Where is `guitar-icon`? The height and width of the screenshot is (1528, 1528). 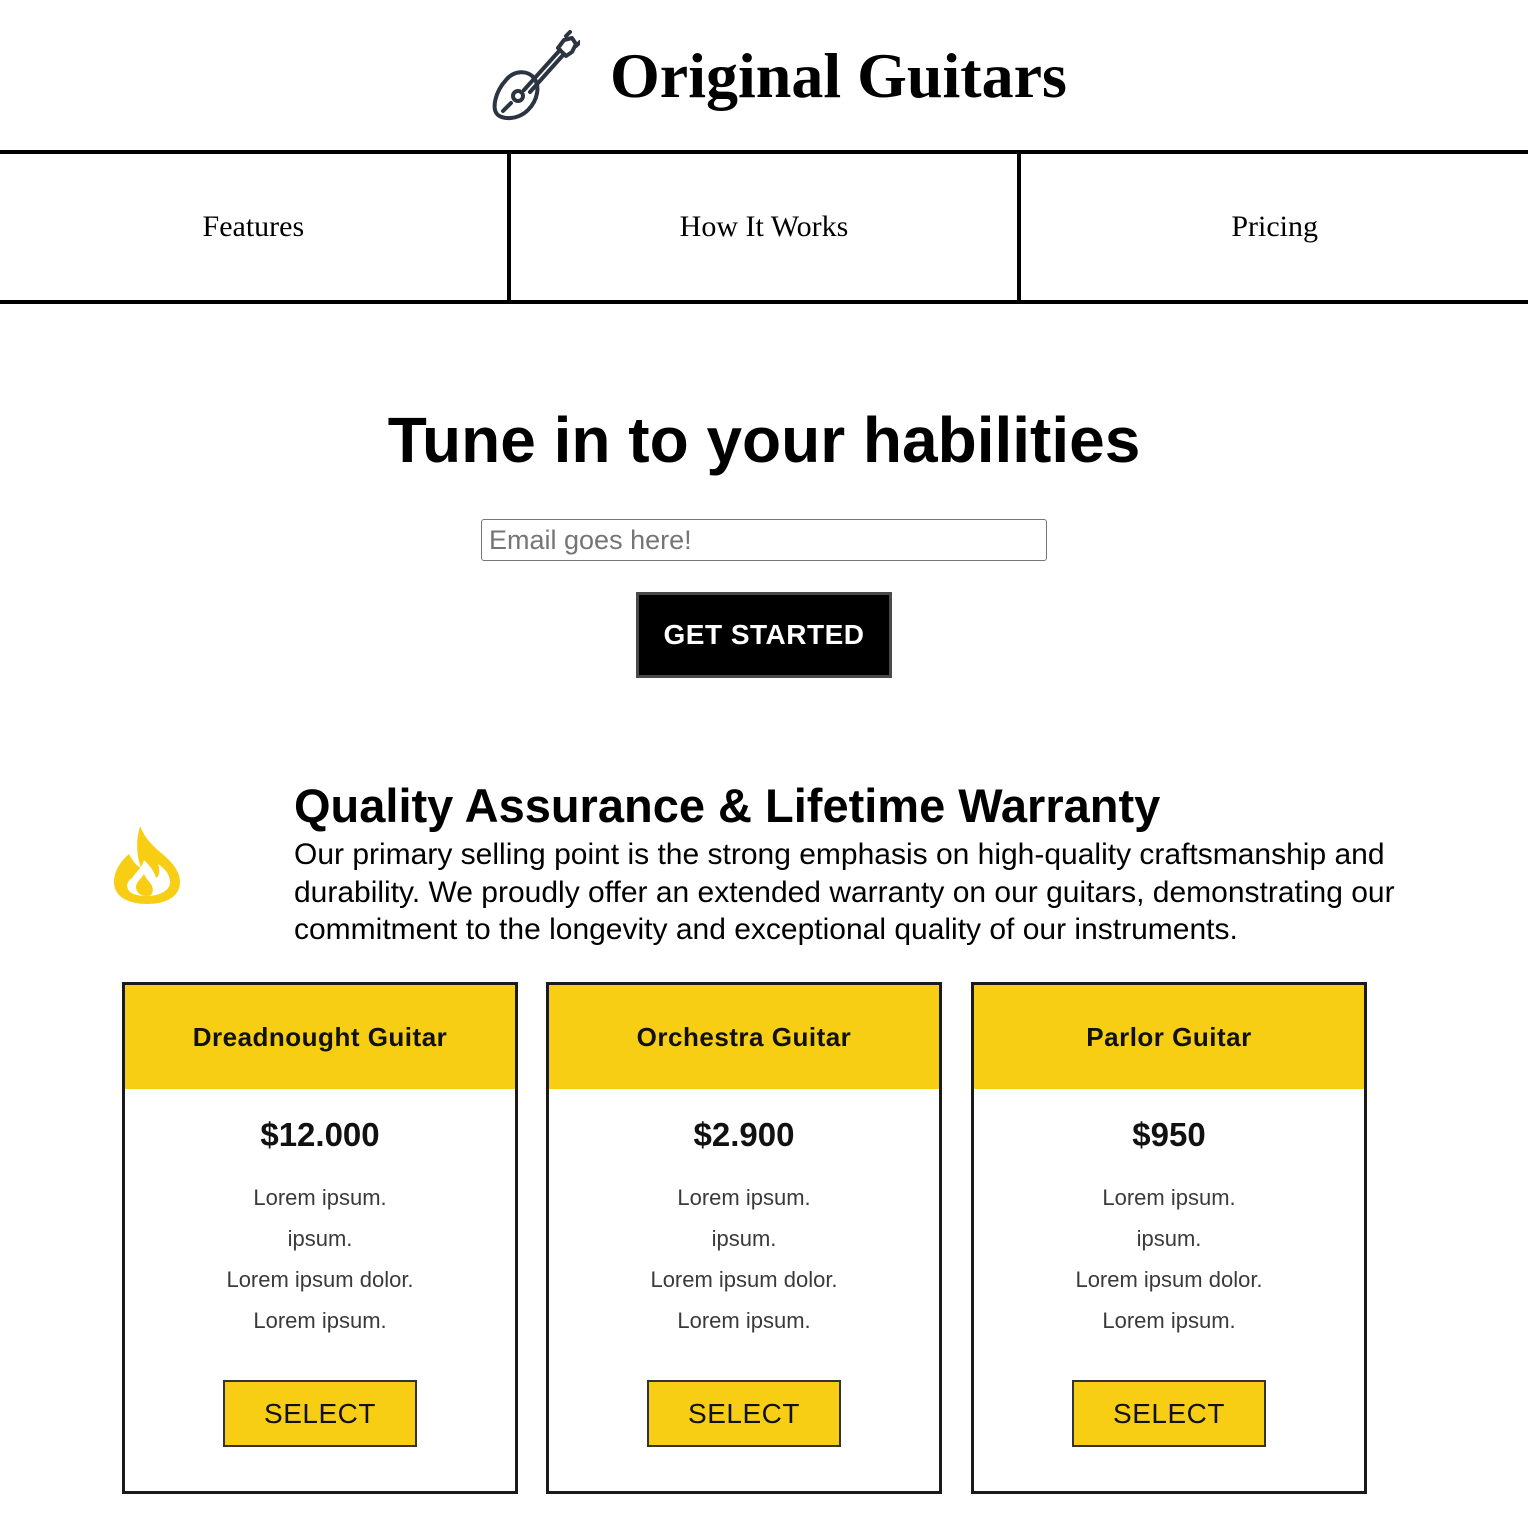
guitar-icon is located at coordinates (536, 75).